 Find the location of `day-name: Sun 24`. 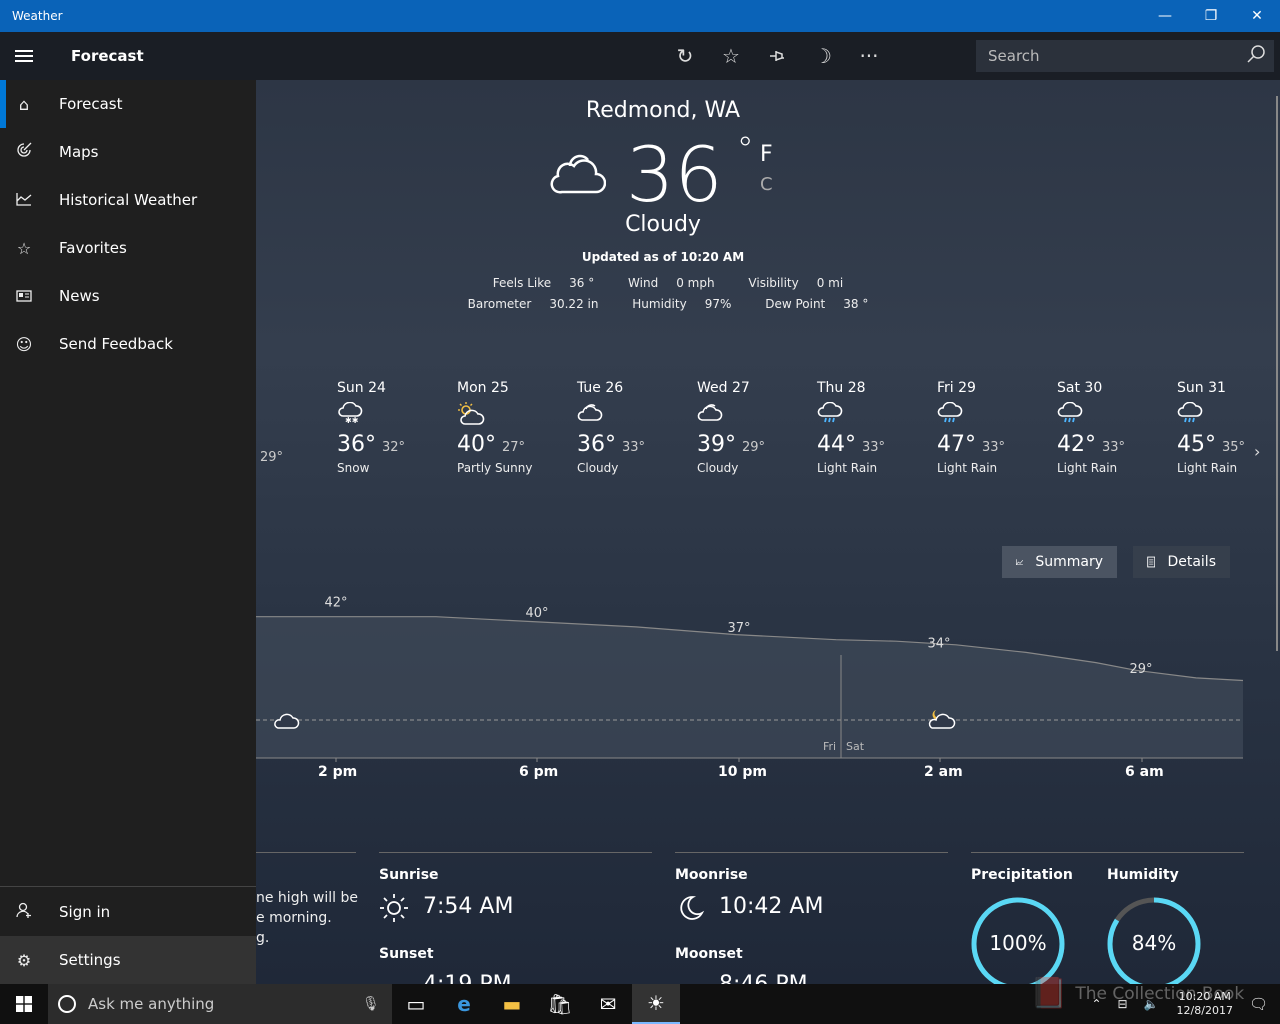

day-name: Sun 24 is located at coordinates (361, 388).